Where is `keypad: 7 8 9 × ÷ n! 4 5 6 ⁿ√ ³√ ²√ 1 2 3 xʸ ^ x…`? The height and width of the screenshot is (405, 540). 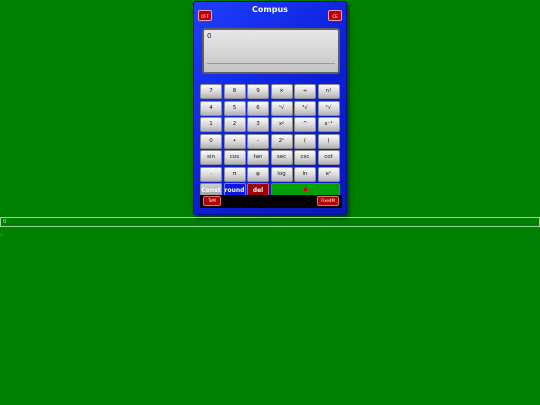 keypad: 7 8 9 × ÷ n! 4 5 6 ⁿ√ ³√ ²√ 1 2 3 xʸ ^ x… is located at coordinates (270, 141).